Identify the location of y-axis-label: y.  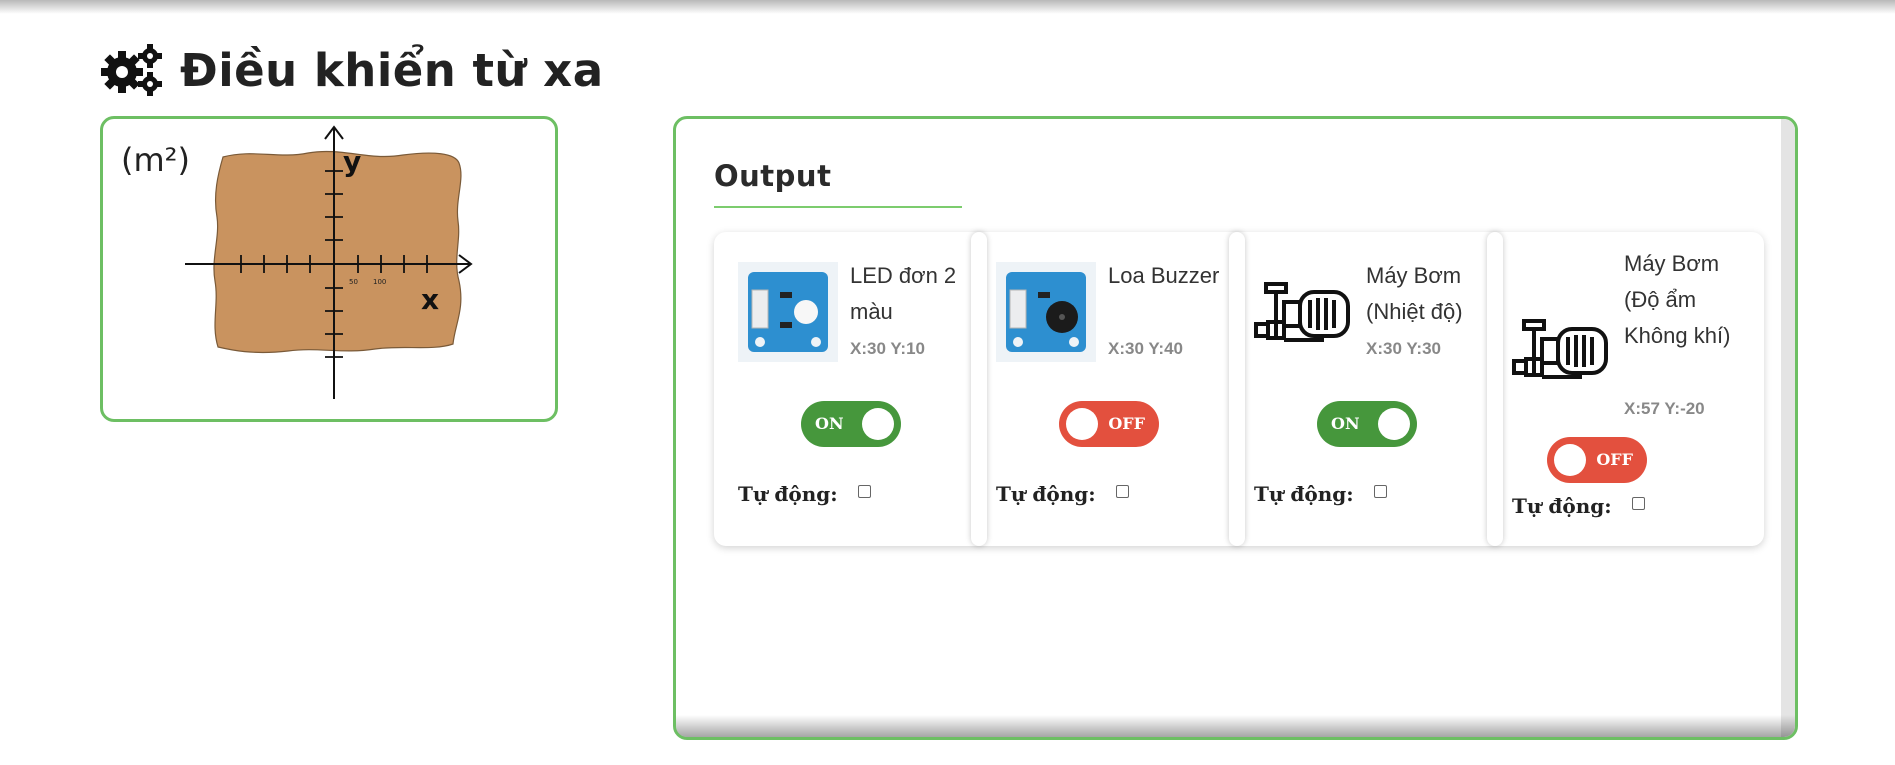
(352, 161).